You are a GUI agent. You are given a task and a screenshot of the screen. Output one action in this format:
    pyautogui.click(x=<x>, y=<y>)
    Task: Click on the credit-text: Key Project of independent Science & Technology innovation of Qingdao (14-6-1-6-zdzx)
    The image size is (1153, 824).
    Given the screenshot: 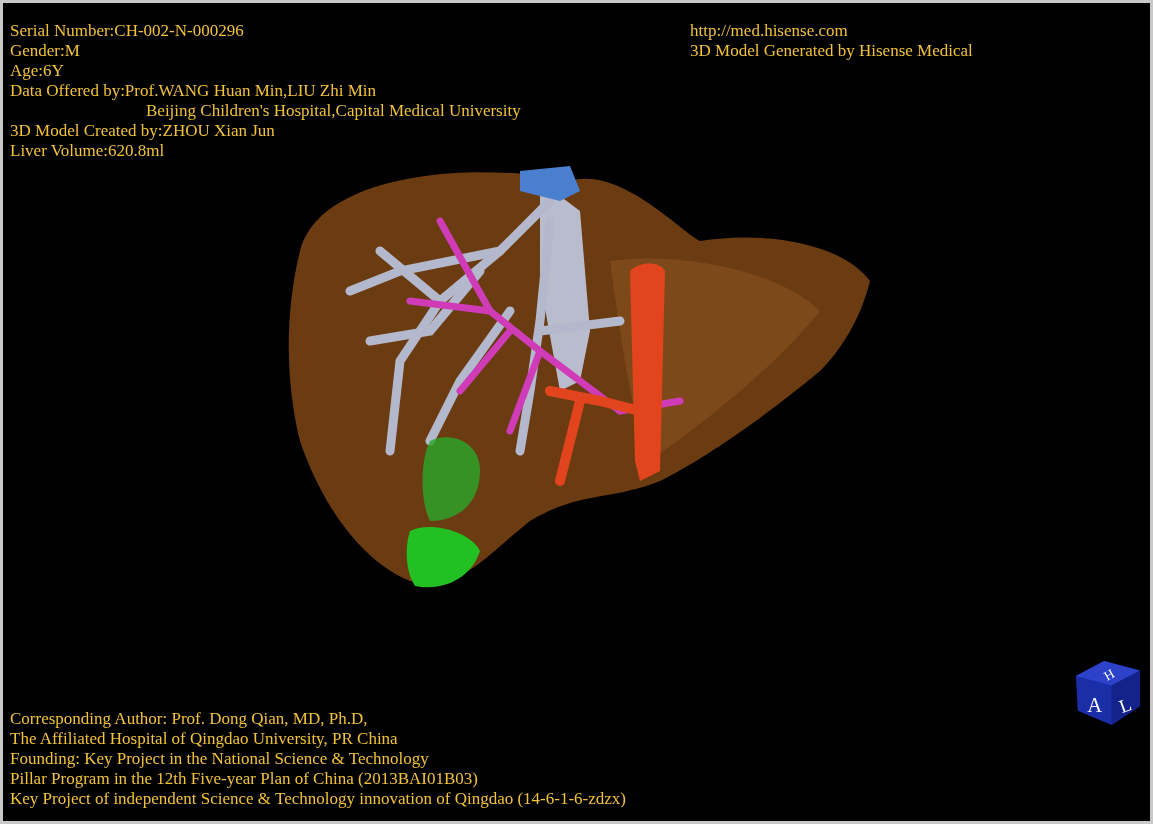 What is the action you would take?
    pyautogui.click(x=318, y=799)
    